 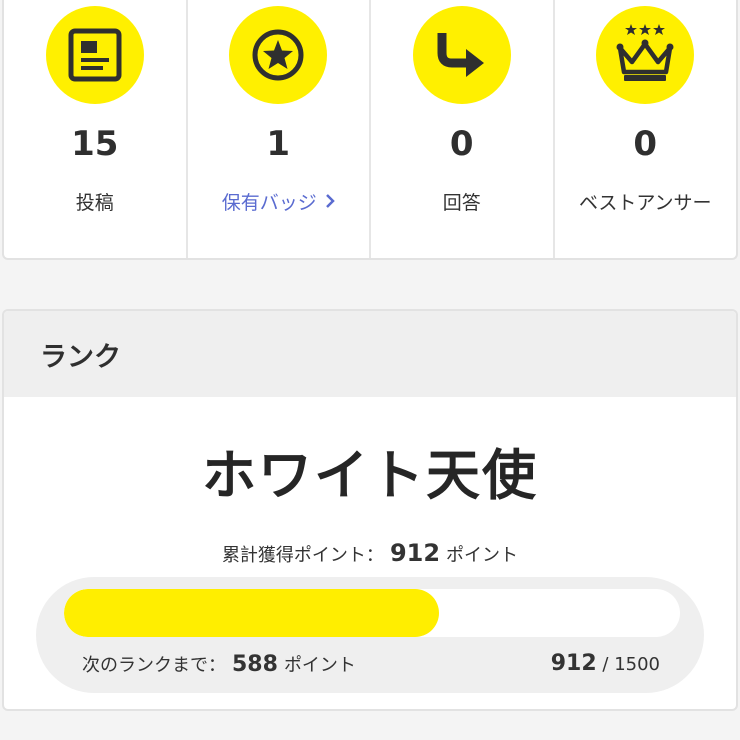 I want to click on stat-answers: 0 回答, so click(x=463, y=129).